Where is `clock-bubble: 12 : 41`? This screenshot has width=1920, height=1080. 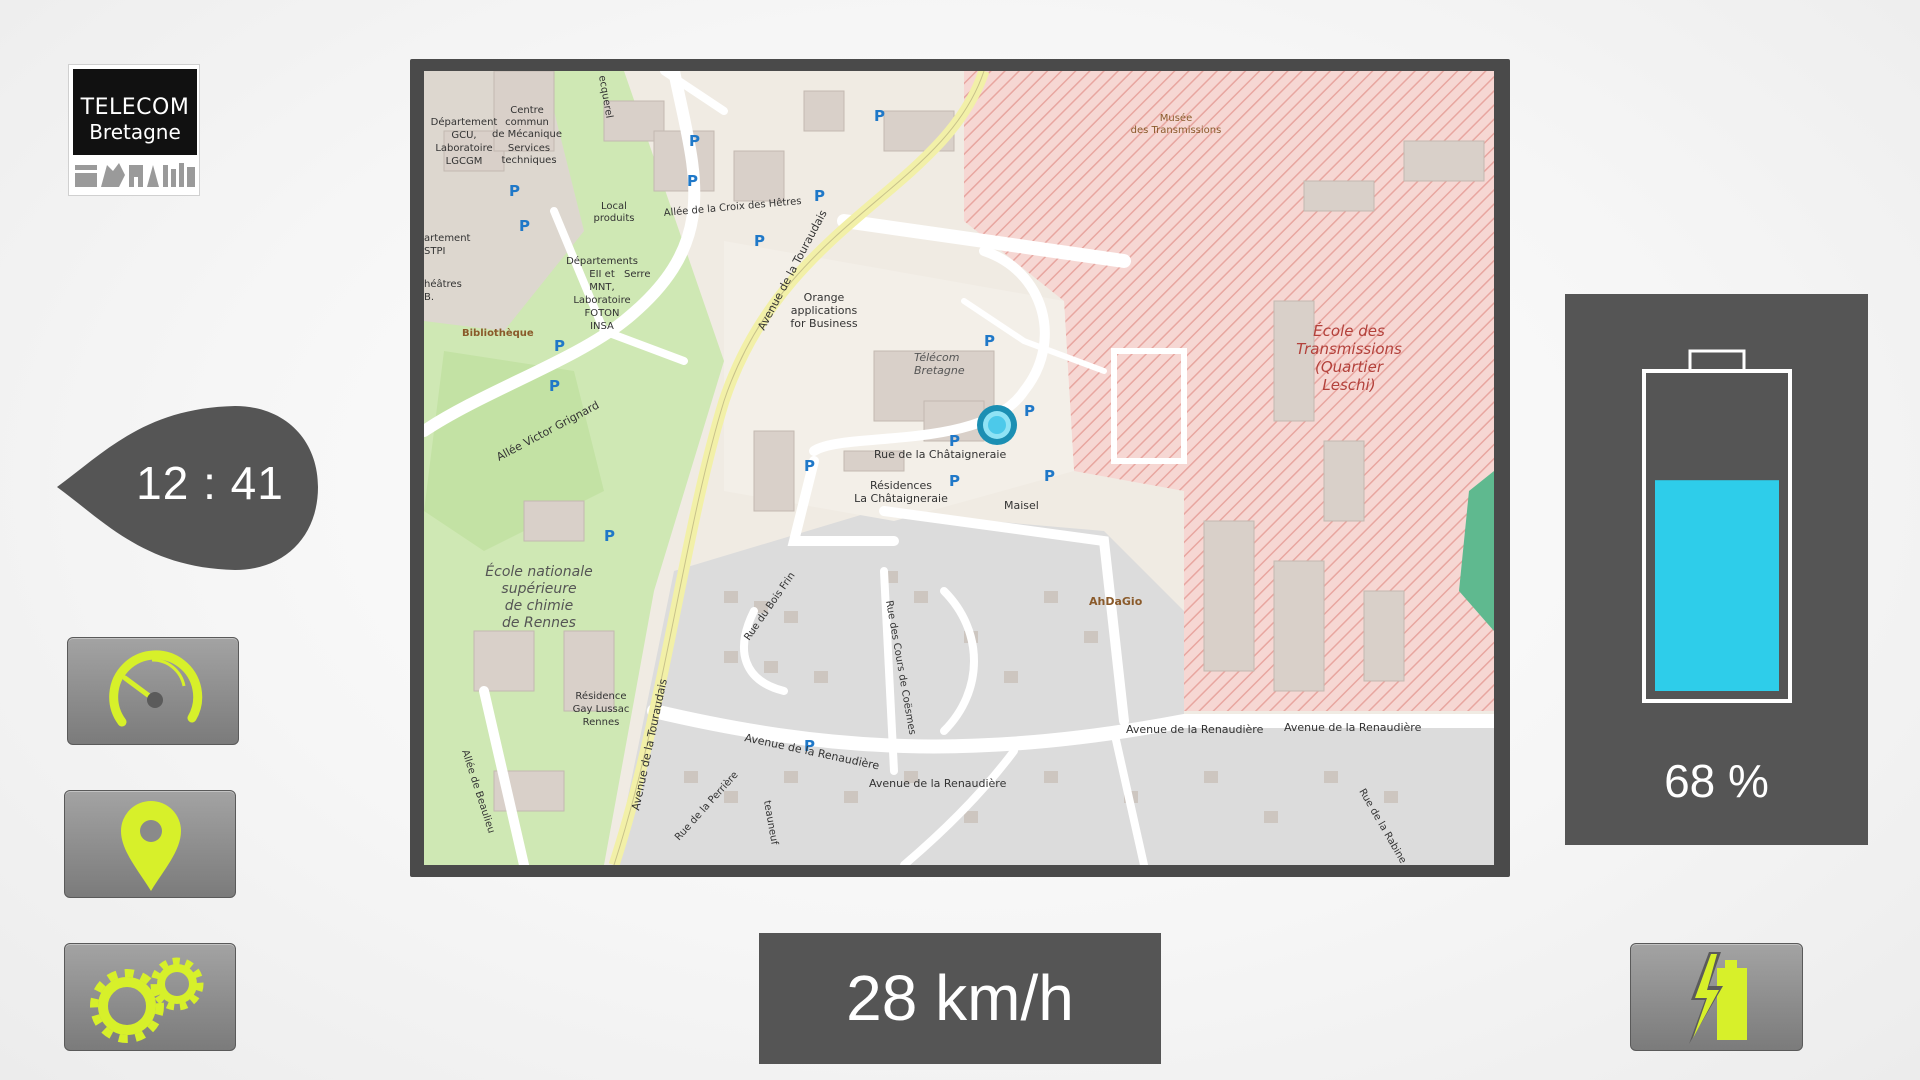 clock-bubble: 12 : 41 is located at coordinates (187, 487).